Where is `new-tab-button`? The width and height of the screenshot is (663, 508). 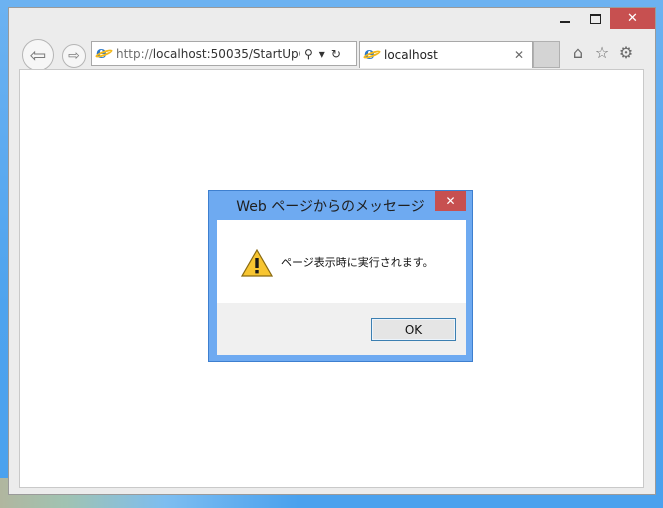 new-tab-button is located at coordinates (546, 54).